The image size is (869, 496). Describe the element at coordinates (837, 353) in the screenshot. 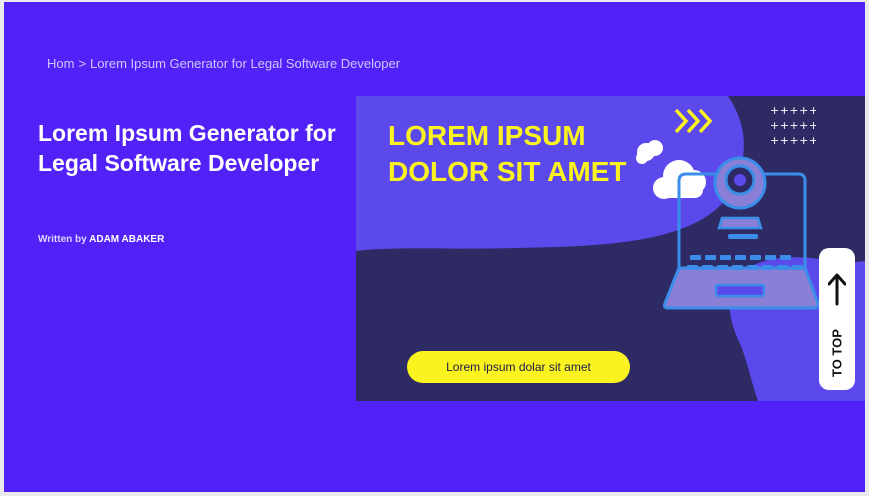

I see `to-top-label: TO TOP` at that location.